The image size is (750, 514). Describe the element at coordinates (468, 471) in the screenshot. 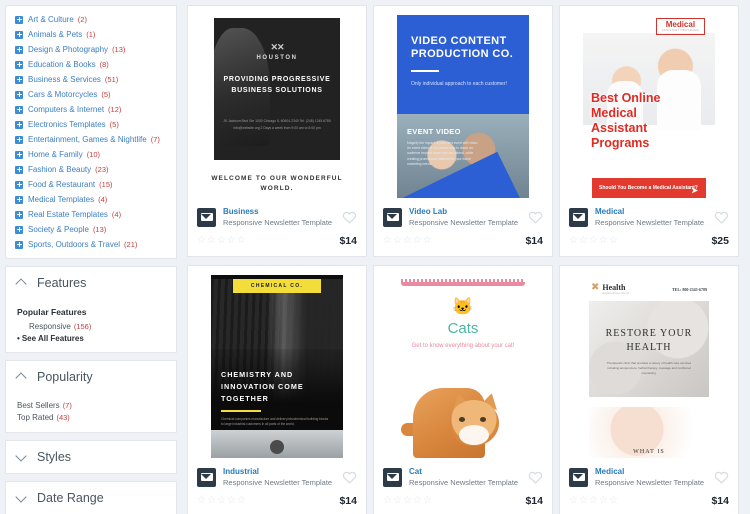

I see `product-title-link: Cat` at that location.